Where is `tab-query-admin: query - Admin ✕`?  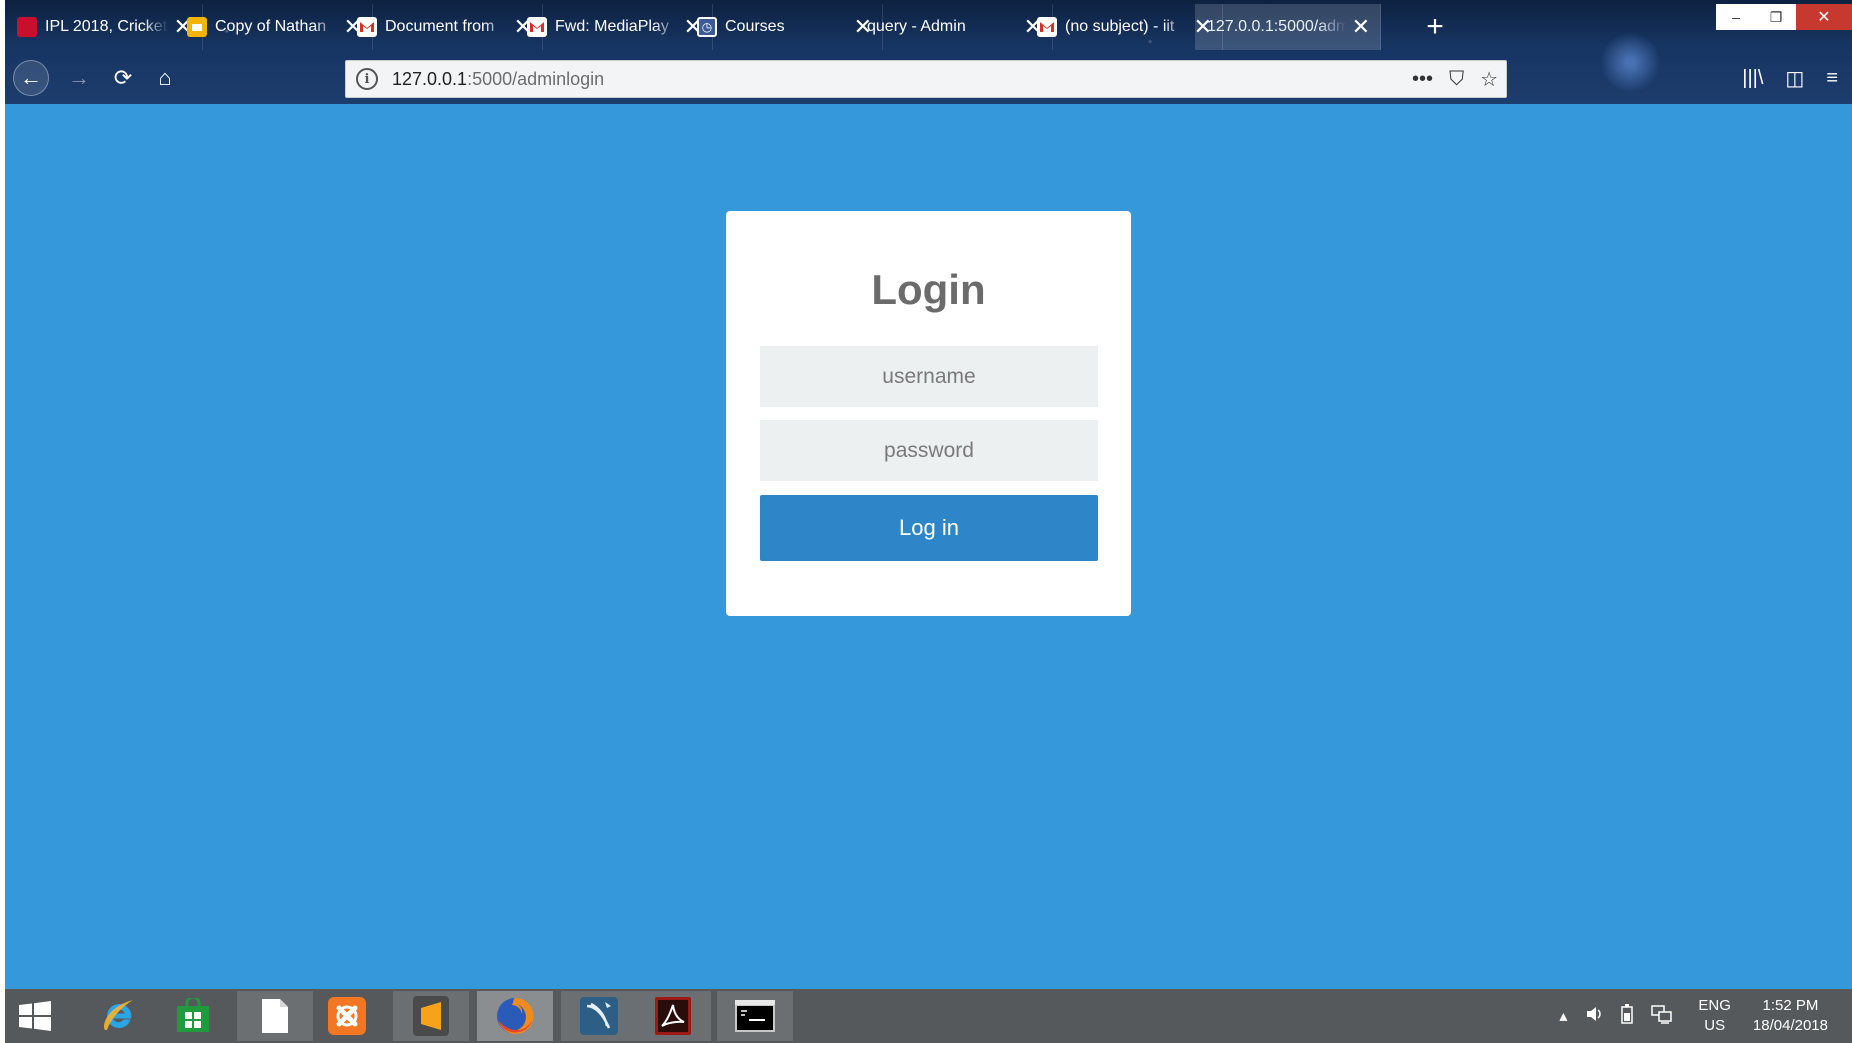
tab-query-admin: query - Admin ✕ is located at coordinates (954, 27).